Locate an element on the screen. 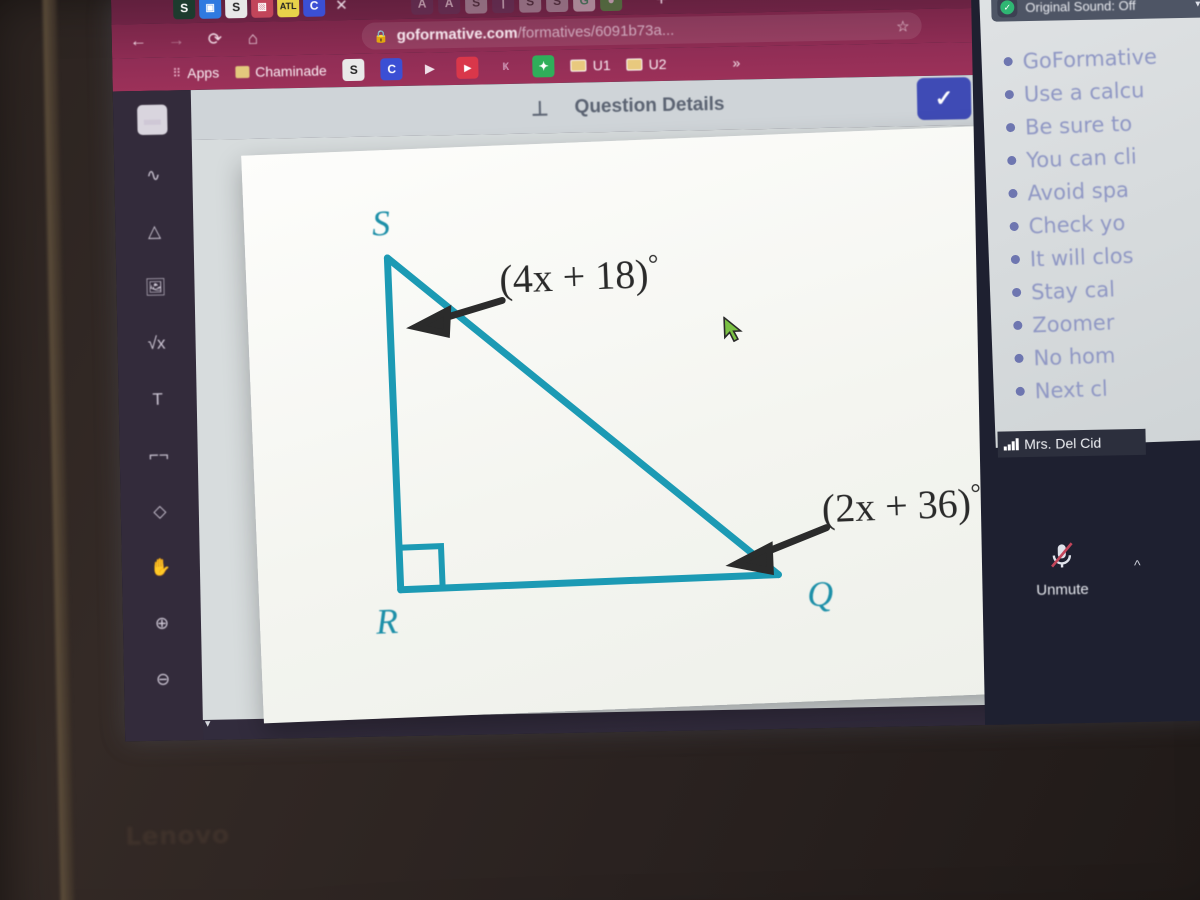 The image size is (1200, 900). submit-button: ✓ is located at coordinates (944, 99).